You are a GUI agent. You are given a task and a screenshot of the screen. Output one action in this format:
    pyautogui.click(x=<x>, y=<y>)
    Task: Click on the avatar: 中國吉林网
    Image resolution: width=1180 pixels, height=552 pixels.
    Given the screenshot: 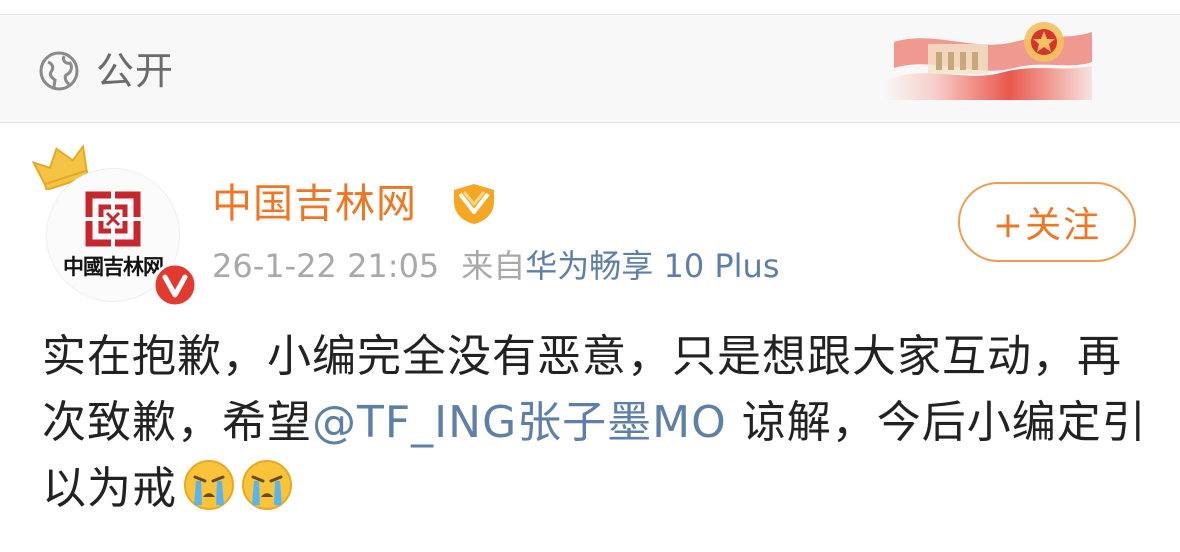 What is the action you would take?
    pyautogui.click(x=115, y=225)
    